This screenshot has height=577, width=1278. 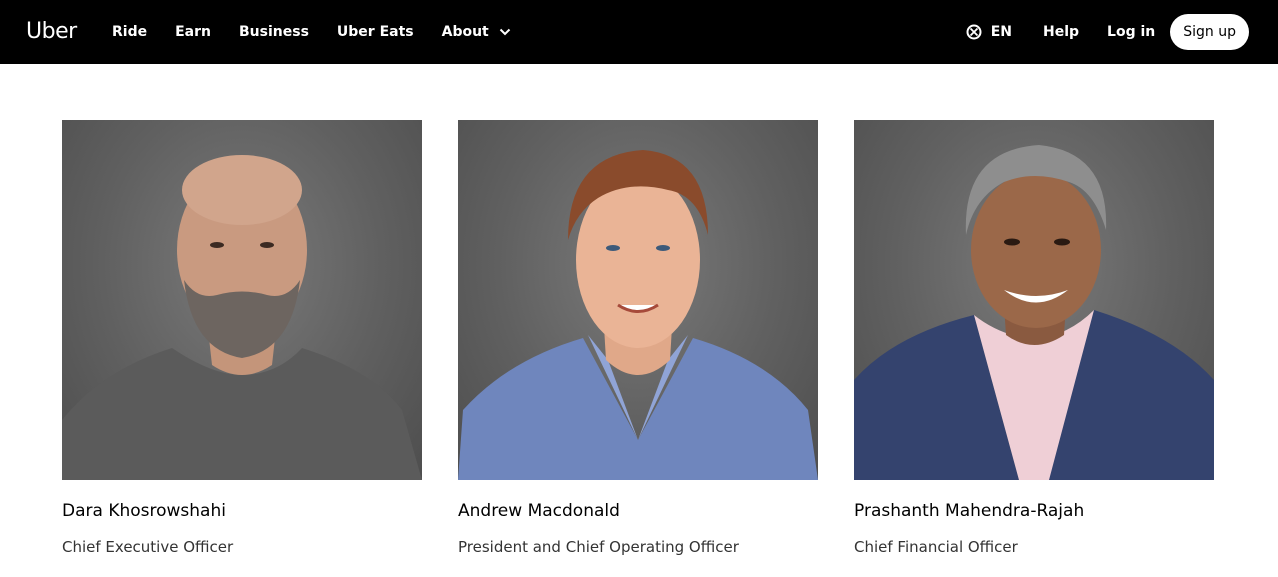 I want to click on nav-business: Business, so click(x=274, y=32).